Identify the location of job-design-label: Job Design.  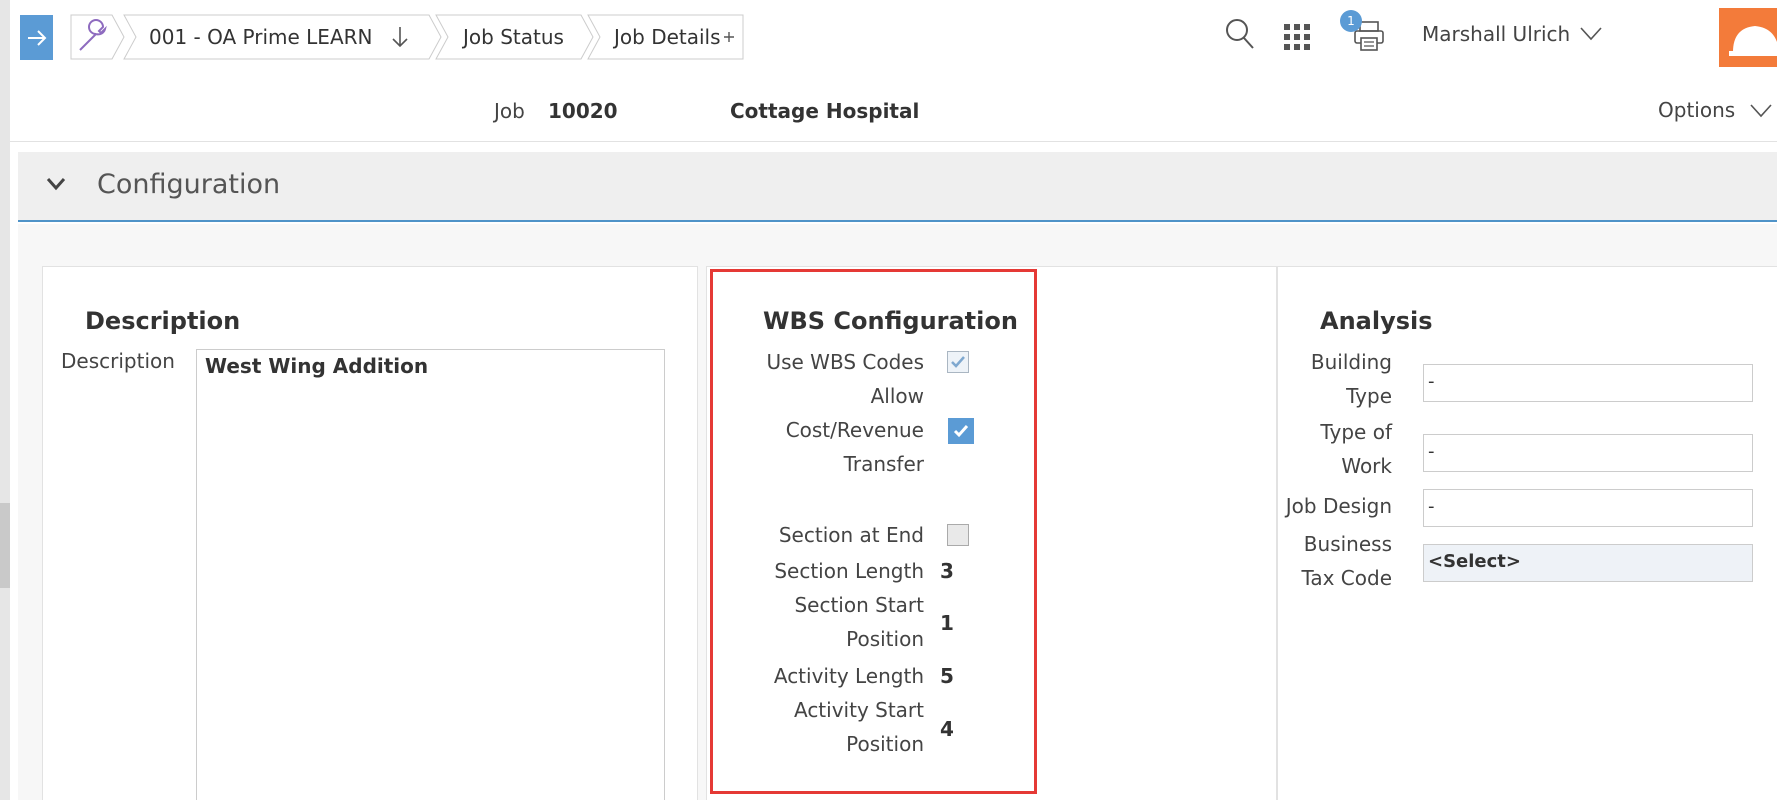
(1338, 506).